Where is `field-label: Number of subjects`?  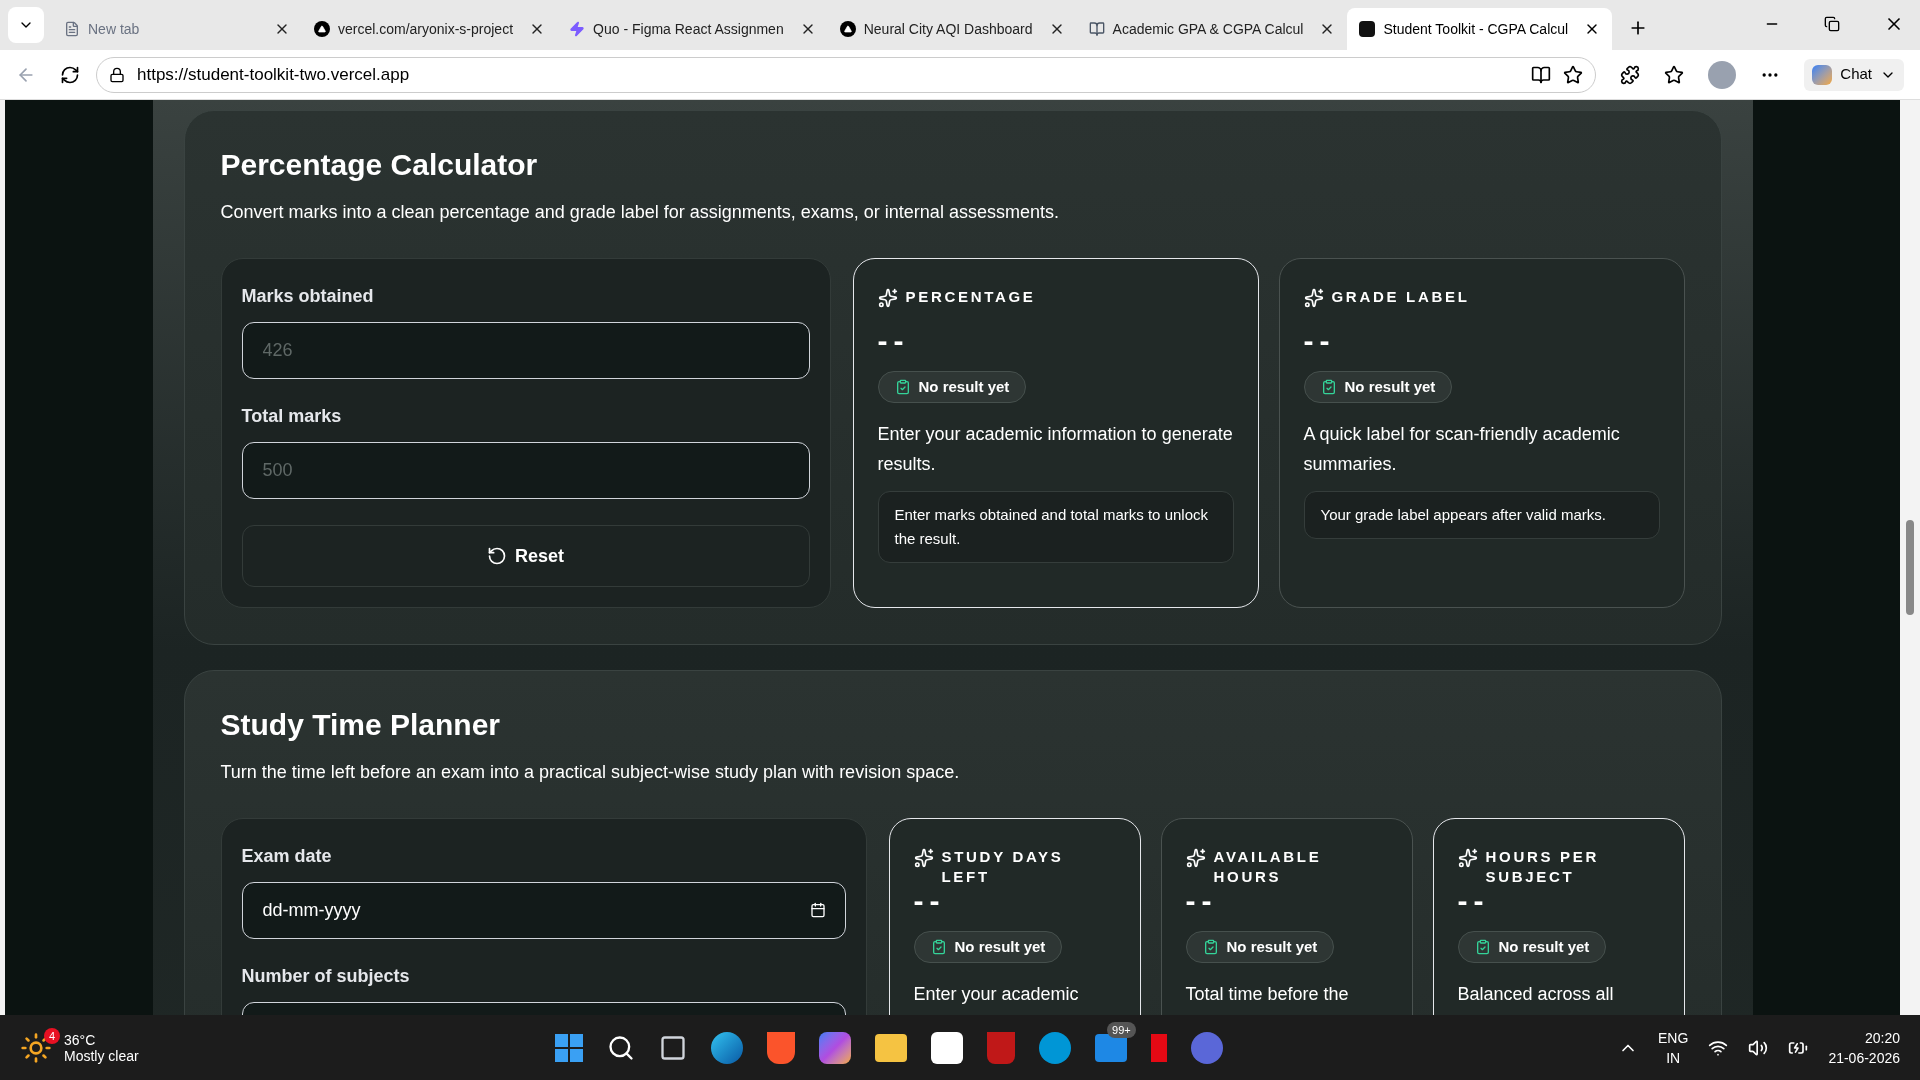
field-label: Number of subjects is located at coordinates (326, 976).